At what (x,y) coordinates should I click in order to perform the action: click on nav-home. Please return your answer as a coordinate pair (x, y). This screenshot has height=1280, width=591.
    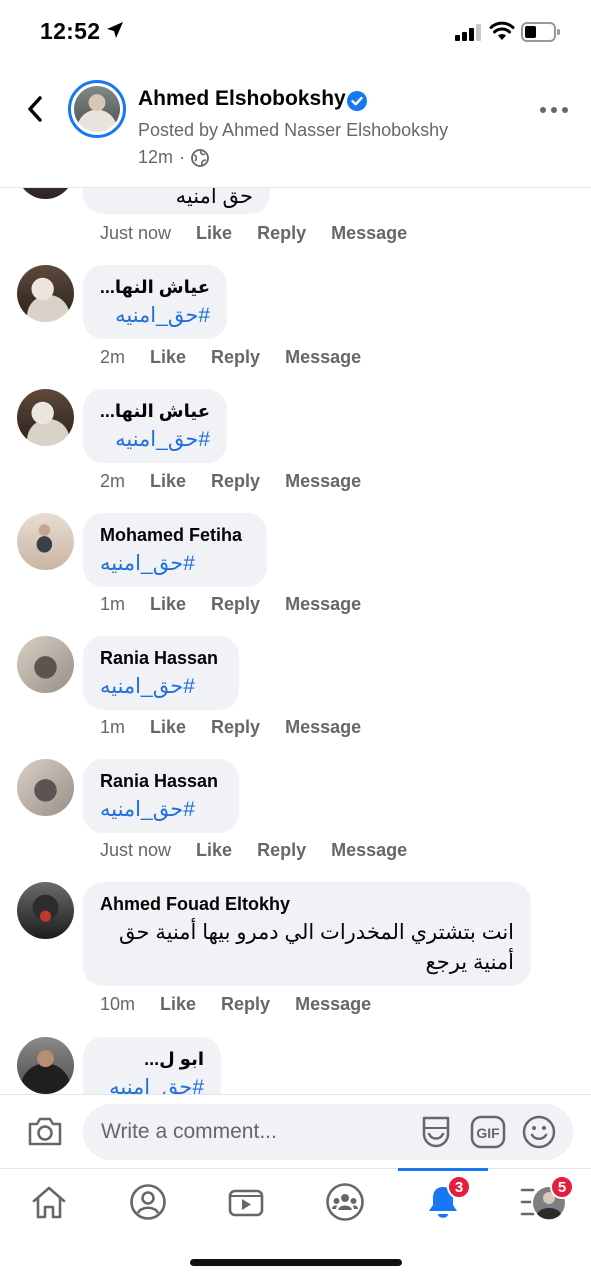
    Looking at the image, I should click on (49, 1202).